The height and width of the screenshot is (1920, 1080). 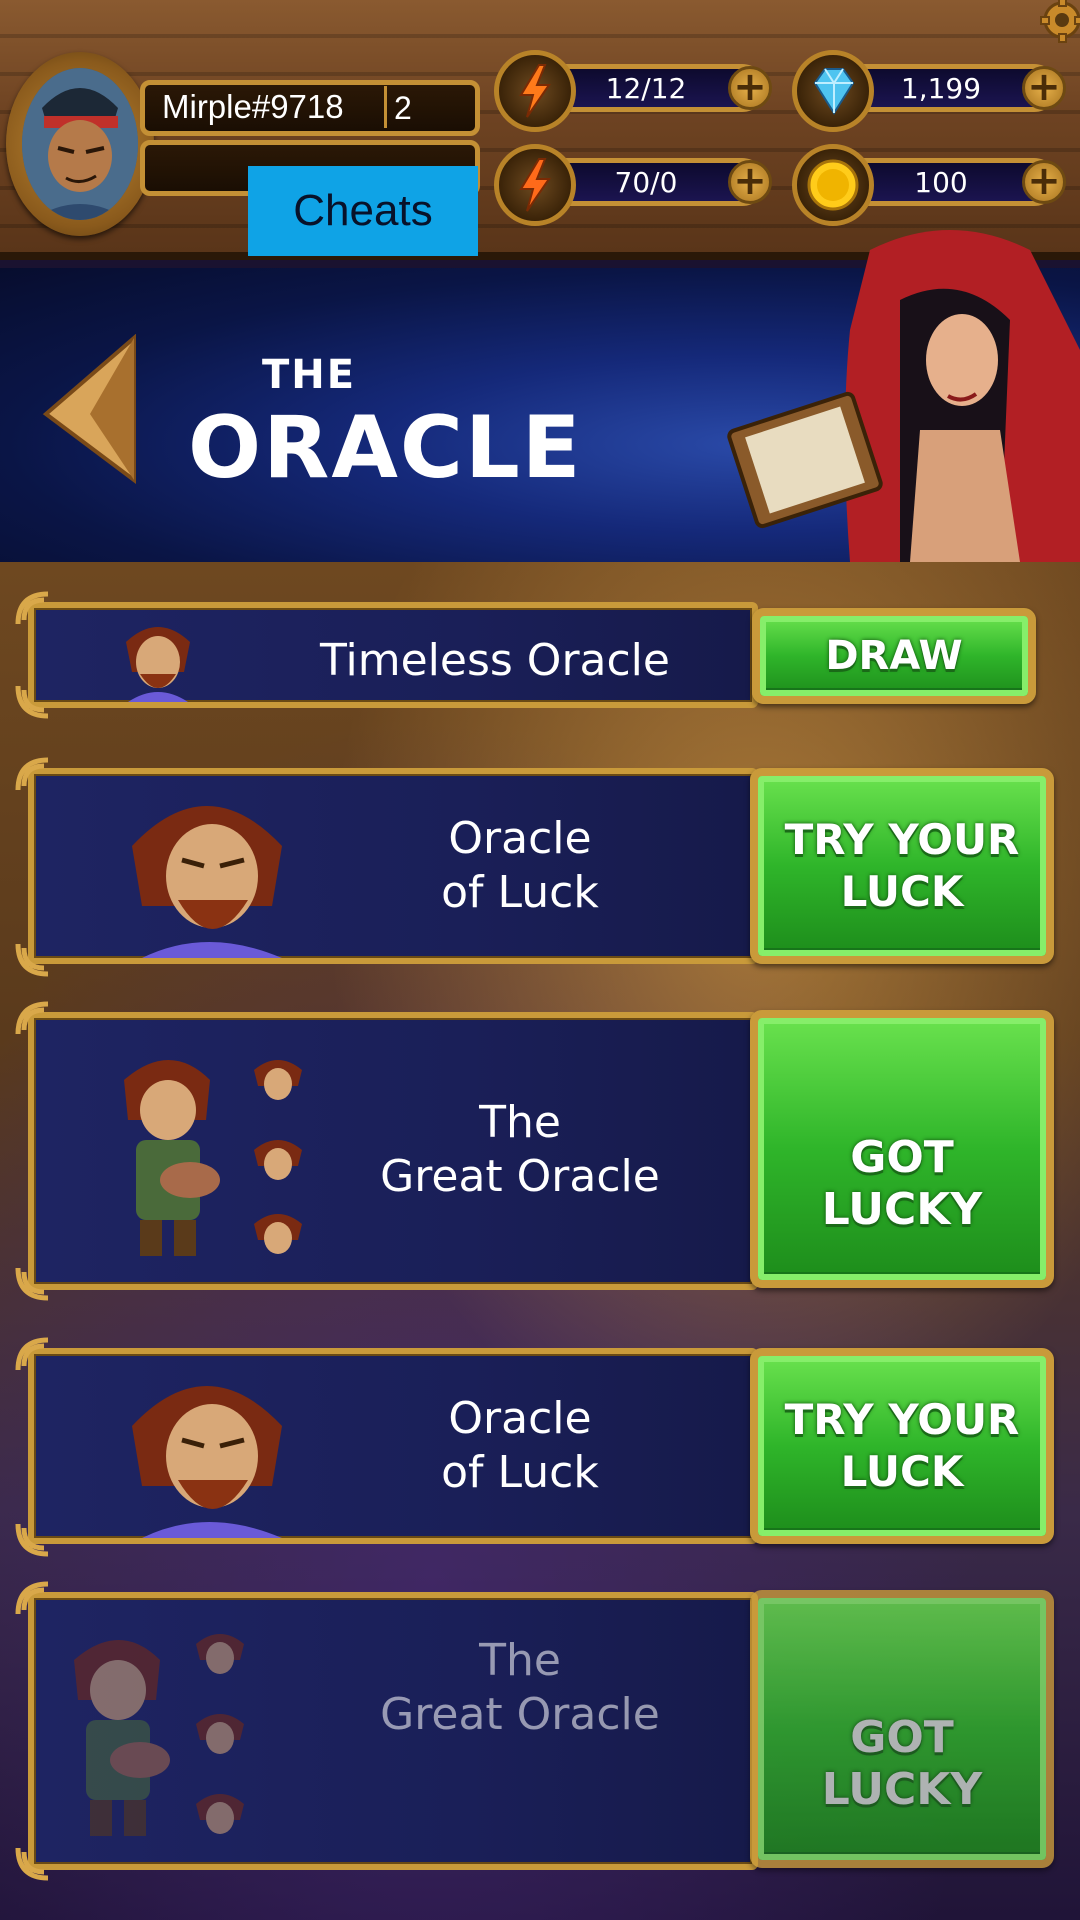 I want to click on gems-value: 1,199, so click(x=941, y=88).